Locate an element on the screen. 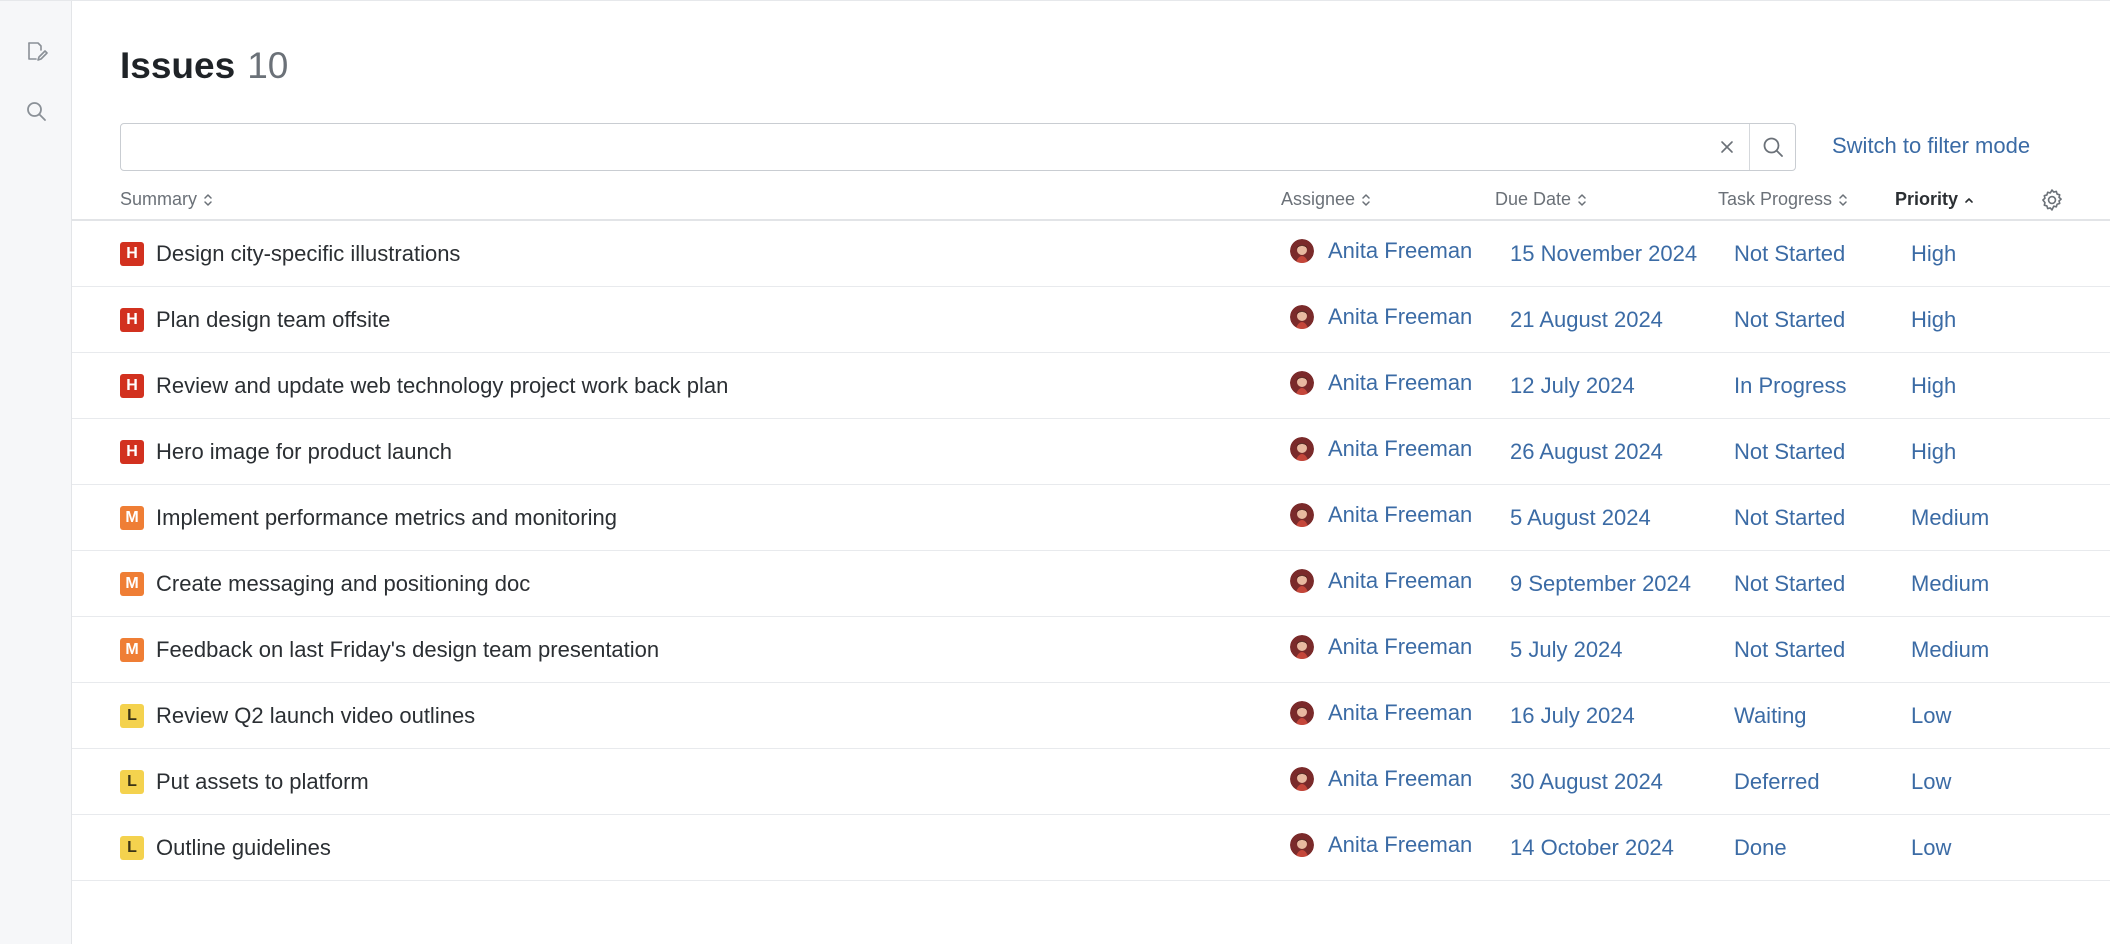  due-date-cell: 9 September 2024 is located at coordinates (1600, 584).